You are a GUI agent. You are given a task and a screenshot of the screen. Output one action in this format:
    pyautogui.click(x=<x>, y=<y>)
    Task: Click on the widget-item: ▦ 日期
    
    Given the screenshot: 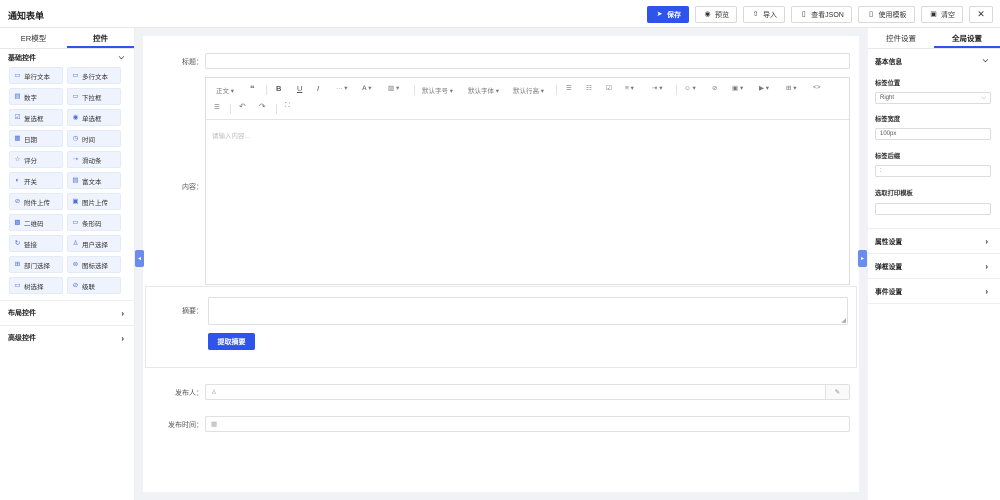 What is the action you would take?
    pyautogui.click(x=36, y=138)
    